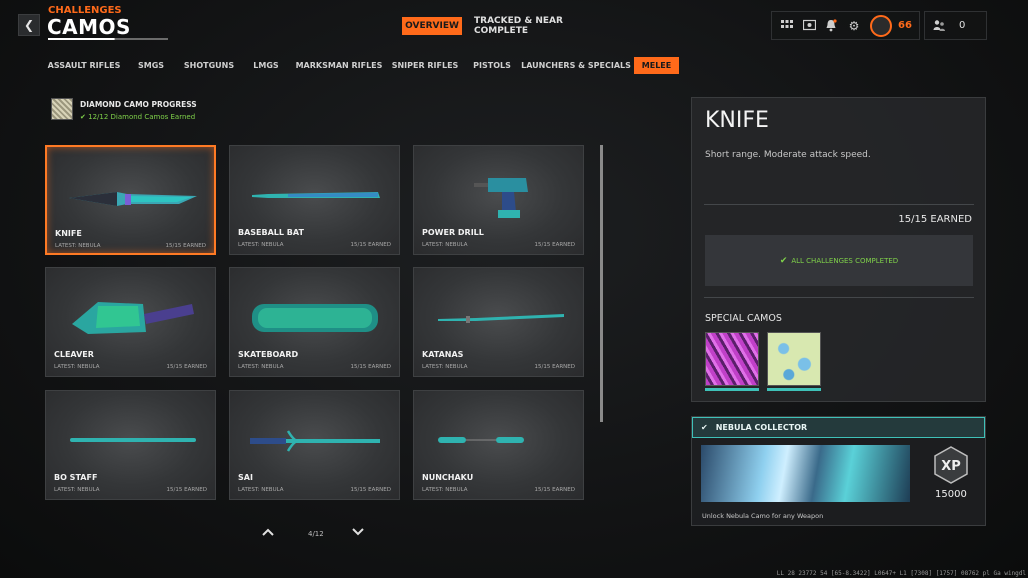 This screenshot has width=1028, height=578. What do you see at coordinates (492, 65) in the screenshot?
I see `class-tab-pistols: PISTOLS` at bounding box center [492, 65].